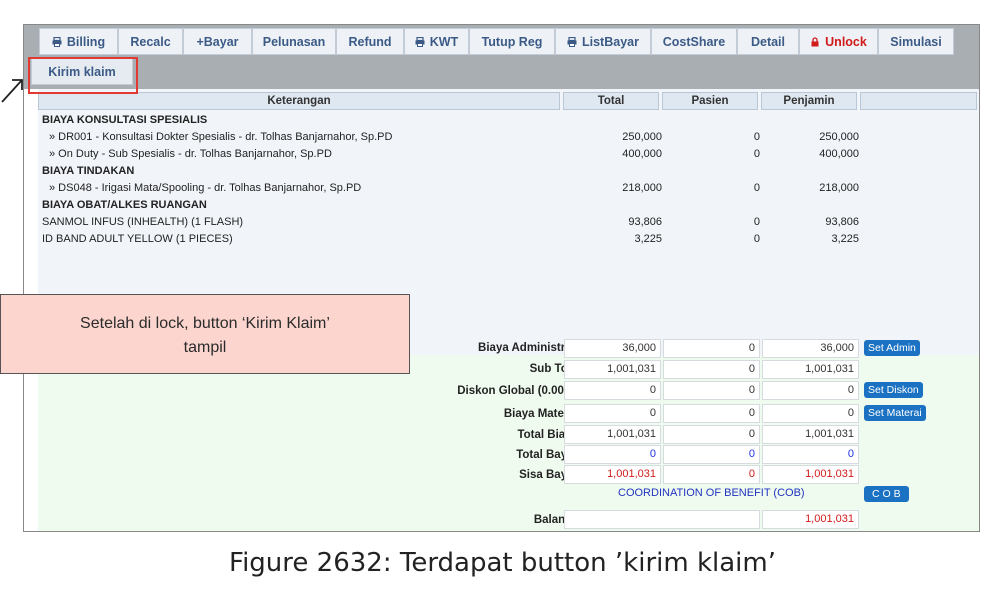 The image size is (1005, 603). I want to click on row-total: 400,000, so click(642, 154).